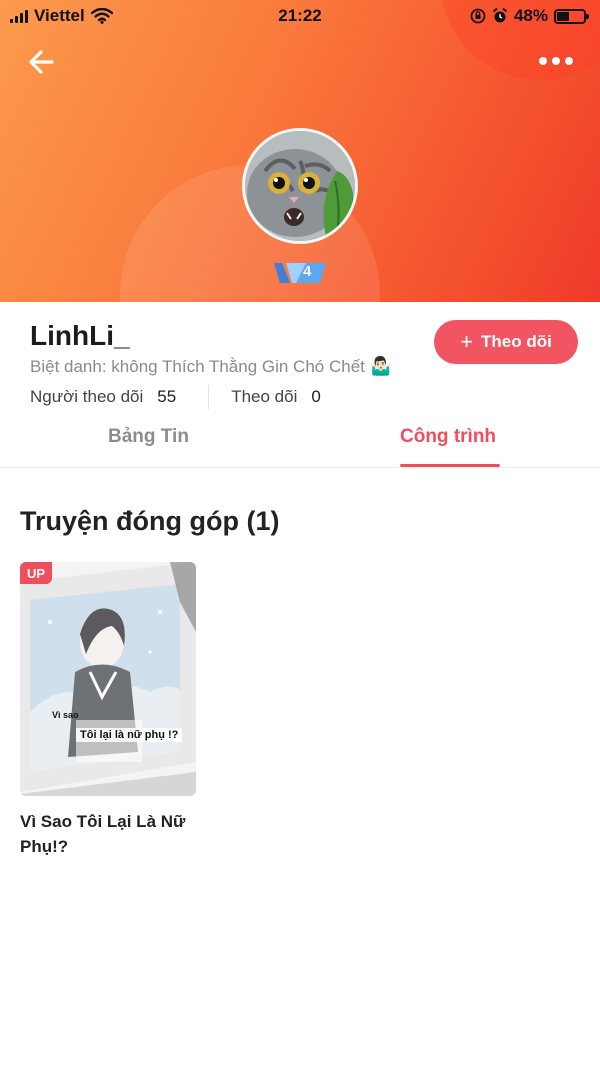 This screenshot has width=600, height=1067. What do you see at coordinates (307, 271) in the screenshot?
I see `level-number: 4` at bounding box center [307, 271].